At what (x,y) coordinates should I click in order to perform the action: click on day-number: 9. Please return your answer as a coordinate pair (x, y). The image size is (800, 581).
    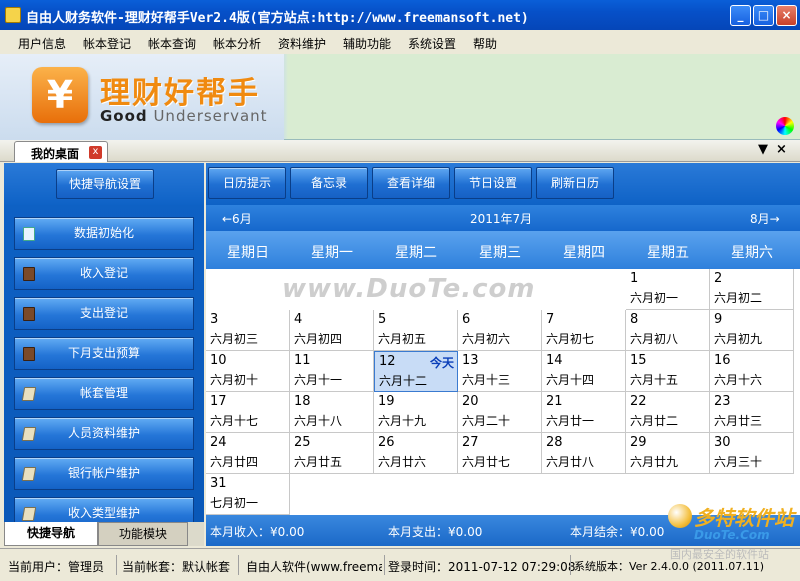
    Looking at the image, I should click on (718, 319).